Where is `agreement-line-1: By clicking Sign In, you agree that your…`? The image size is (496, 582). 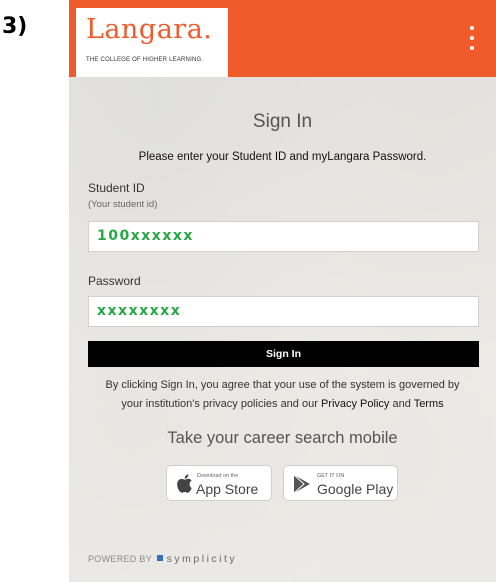
agreement-line-1: By clicking Sign In, you agree that your… is located at coordinates (282, 385).